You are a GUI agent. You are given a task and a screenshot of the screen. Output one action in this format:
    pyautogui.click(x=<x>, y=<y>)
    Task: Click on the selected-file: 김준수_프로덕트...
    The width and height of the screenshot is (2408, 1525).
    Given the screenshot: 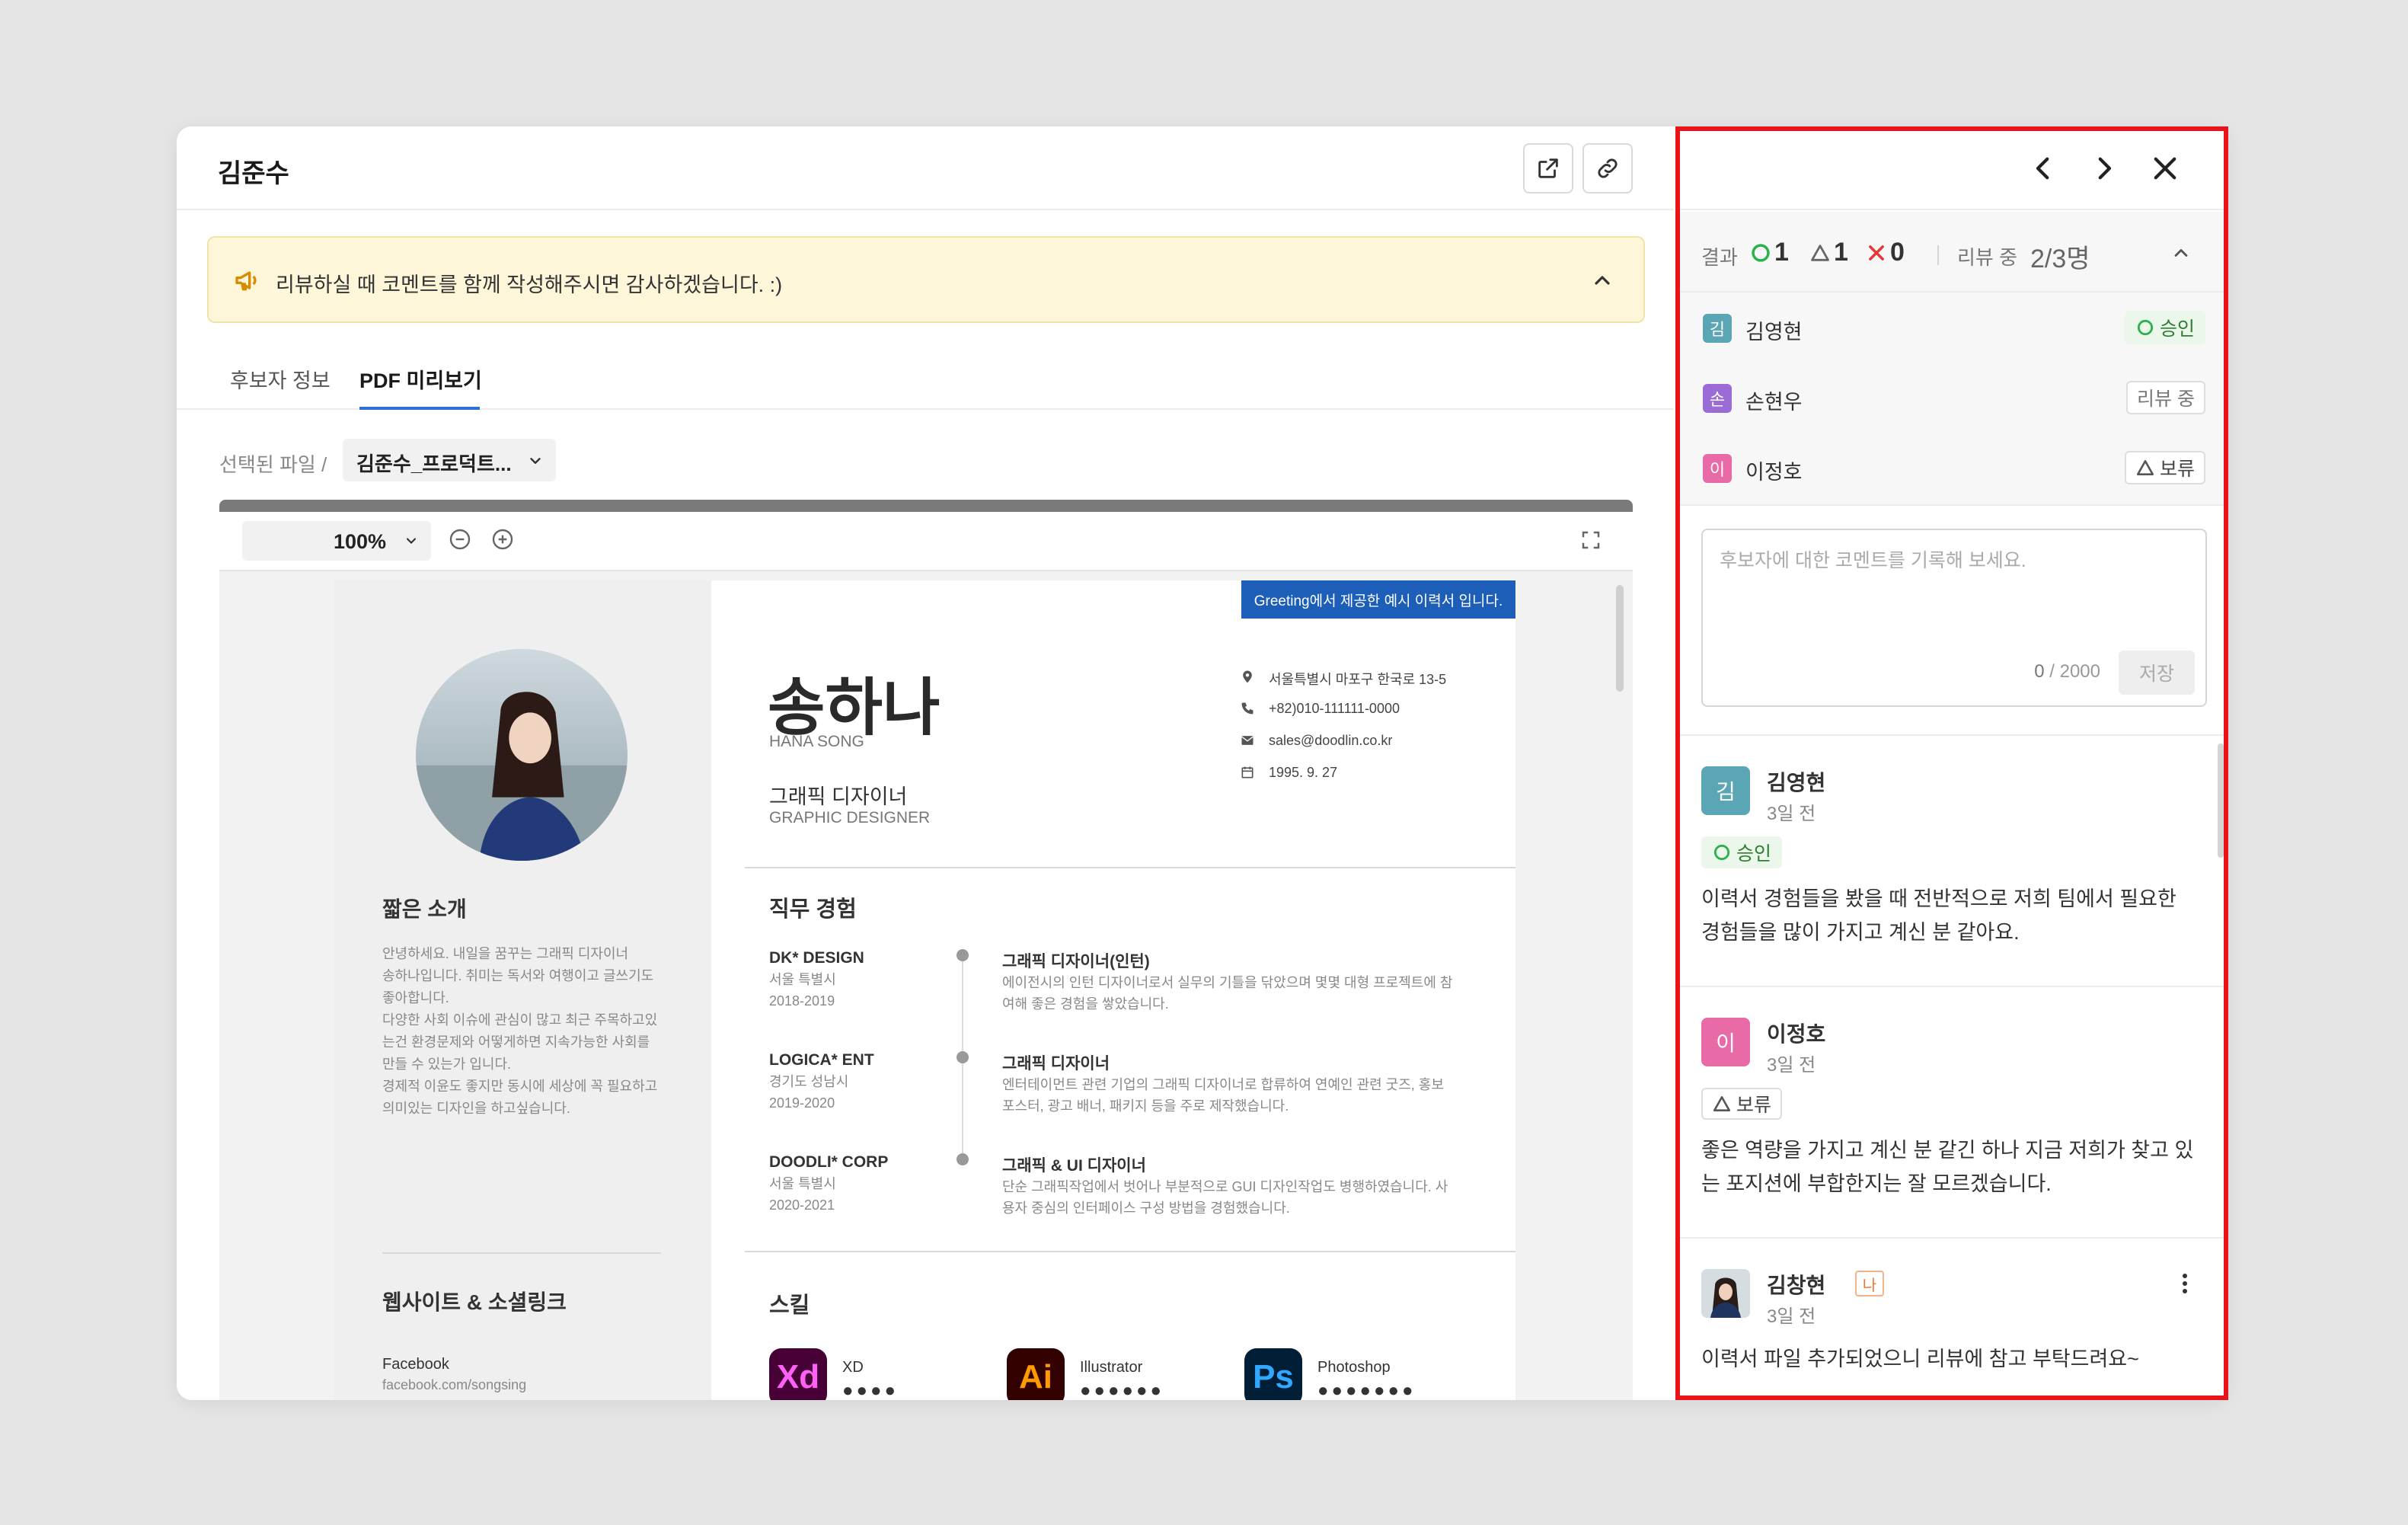 What is the action you would take?
    pyautogui.click(x=434, y=464)
    